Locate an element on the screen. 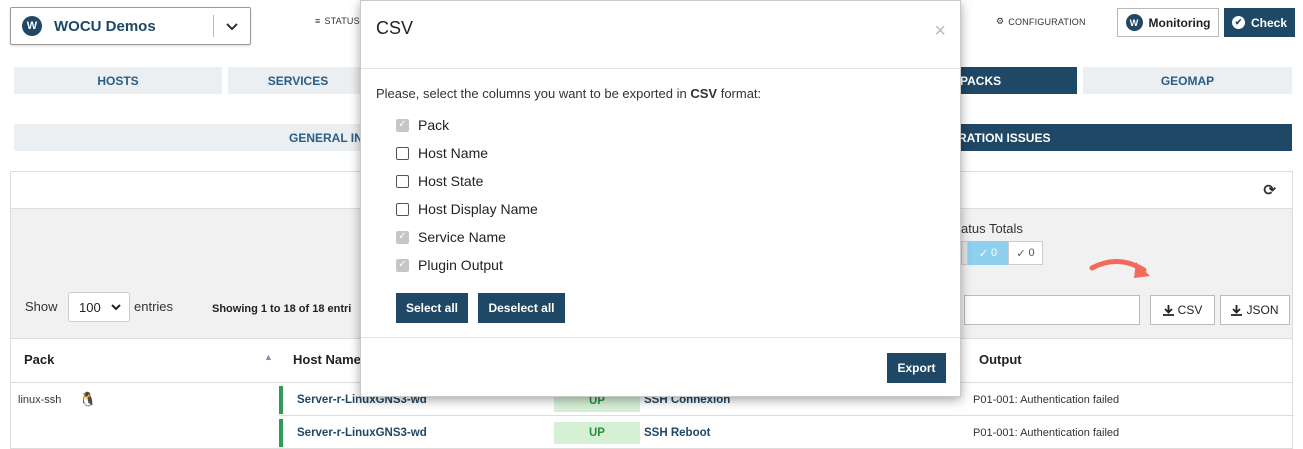  tab-services: SERVICES is located at coordinates (298, 80).